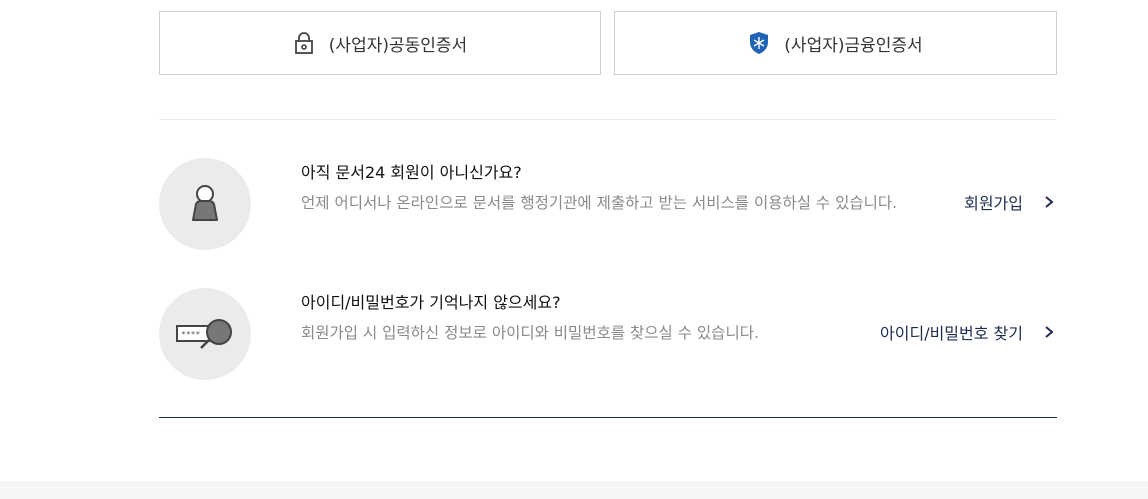 The image size is (1148, 499). Describe the element at coordinates (951, 333) in the screenshot. I see `find-account-link-label: 아이디/비밀번호 찾기` at that location.